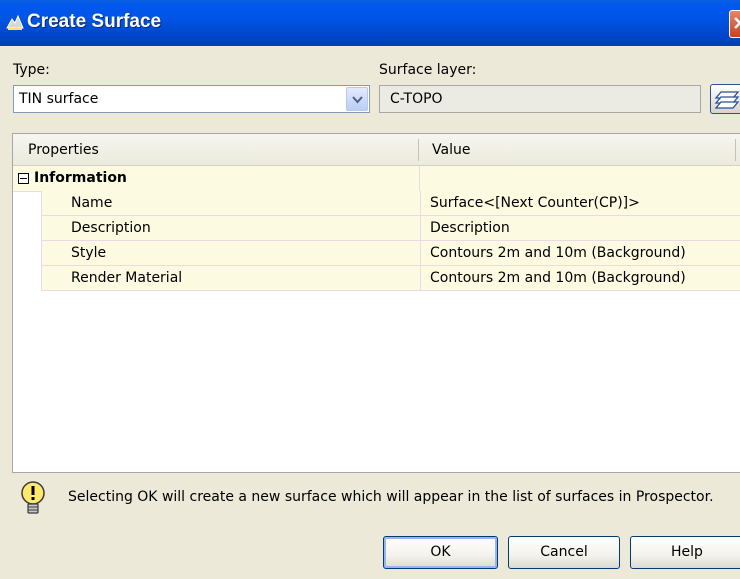  What do you see at coordinates (440, 552) in the screenshot?
I see `ok-button: OK` at bounding box center [440, 552].